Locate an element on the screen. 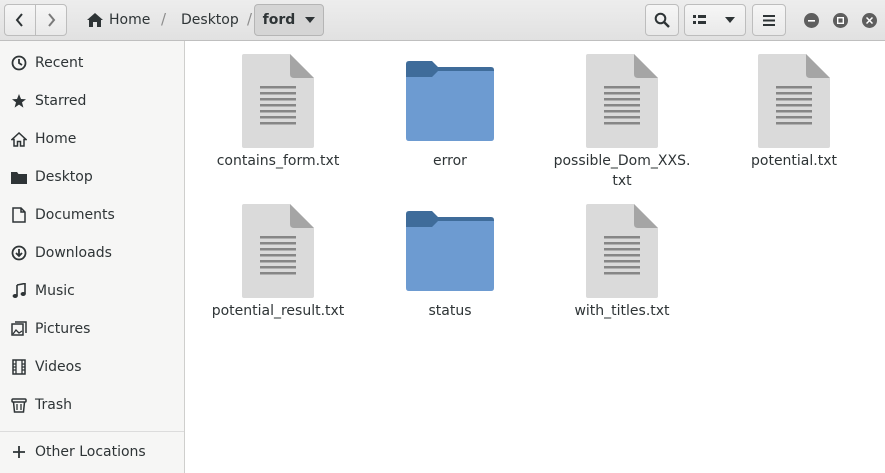 The height and width of the screenshot is (473, 885). view-dropdown-button is located at coordinates (730, 20).